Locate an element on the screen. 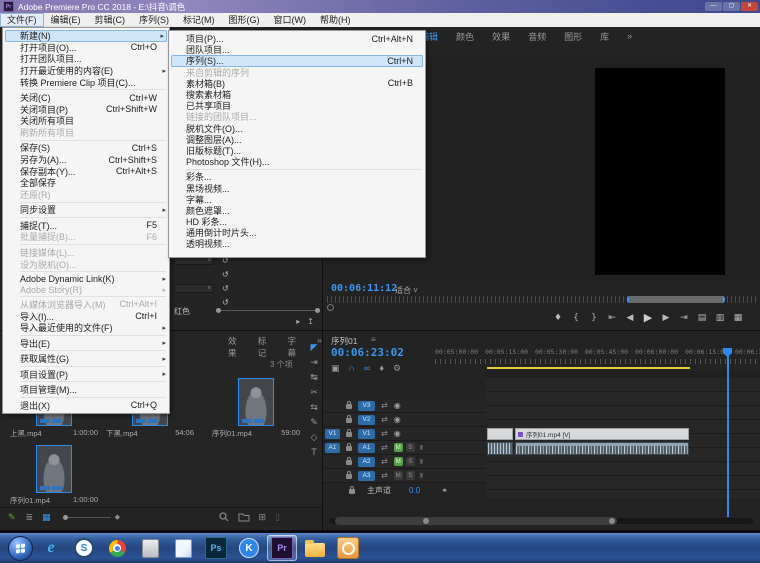 The height and width of the screenshot is (563, 760). snap-icon: ∩ is located at coordinates (352, 368).